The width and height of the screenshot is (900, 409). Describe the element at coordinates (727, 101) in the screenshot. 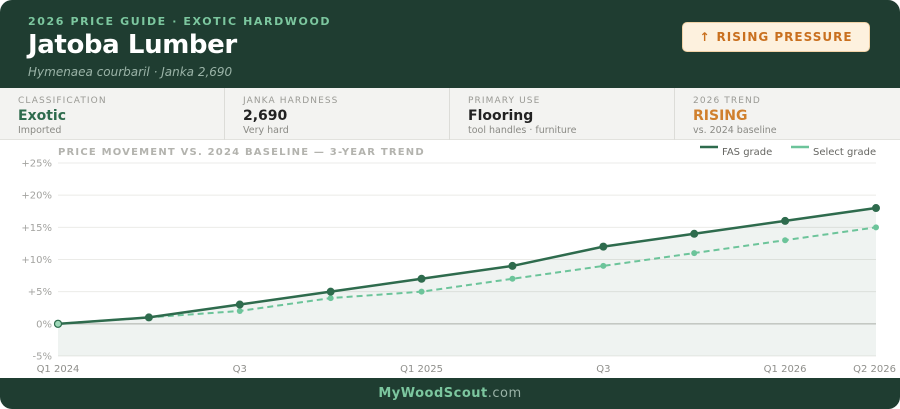

I see `stat-label: 2026 TREND` at that location.